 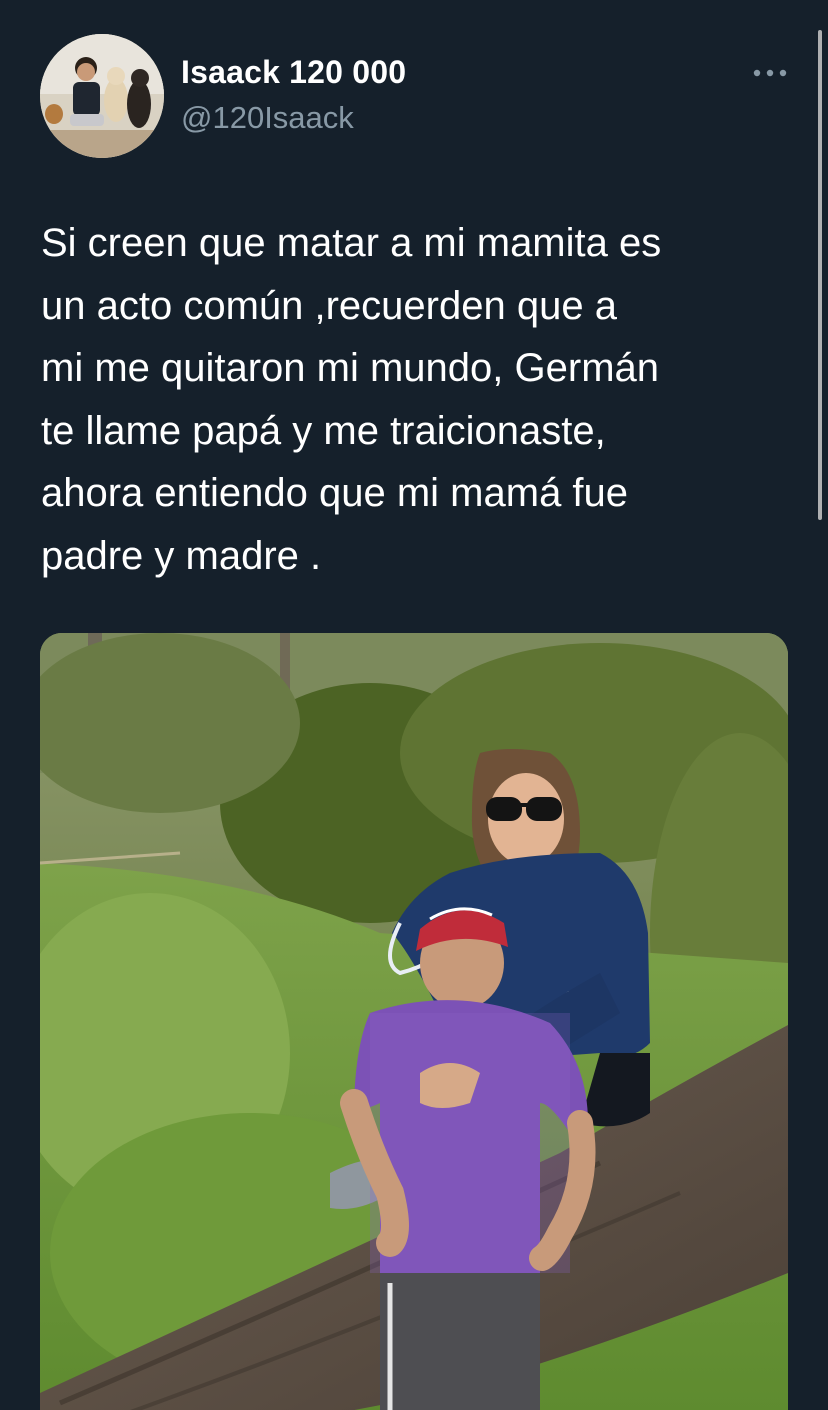 I want to click on avatar-photo, so click(x=102, y=96).